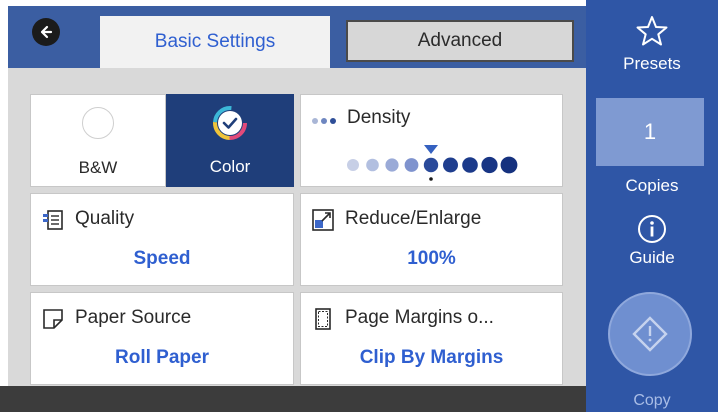  What do you see at coordinates (652, 31) in the screenshot?
I see `star-icon` at bounding box center [652, 31].